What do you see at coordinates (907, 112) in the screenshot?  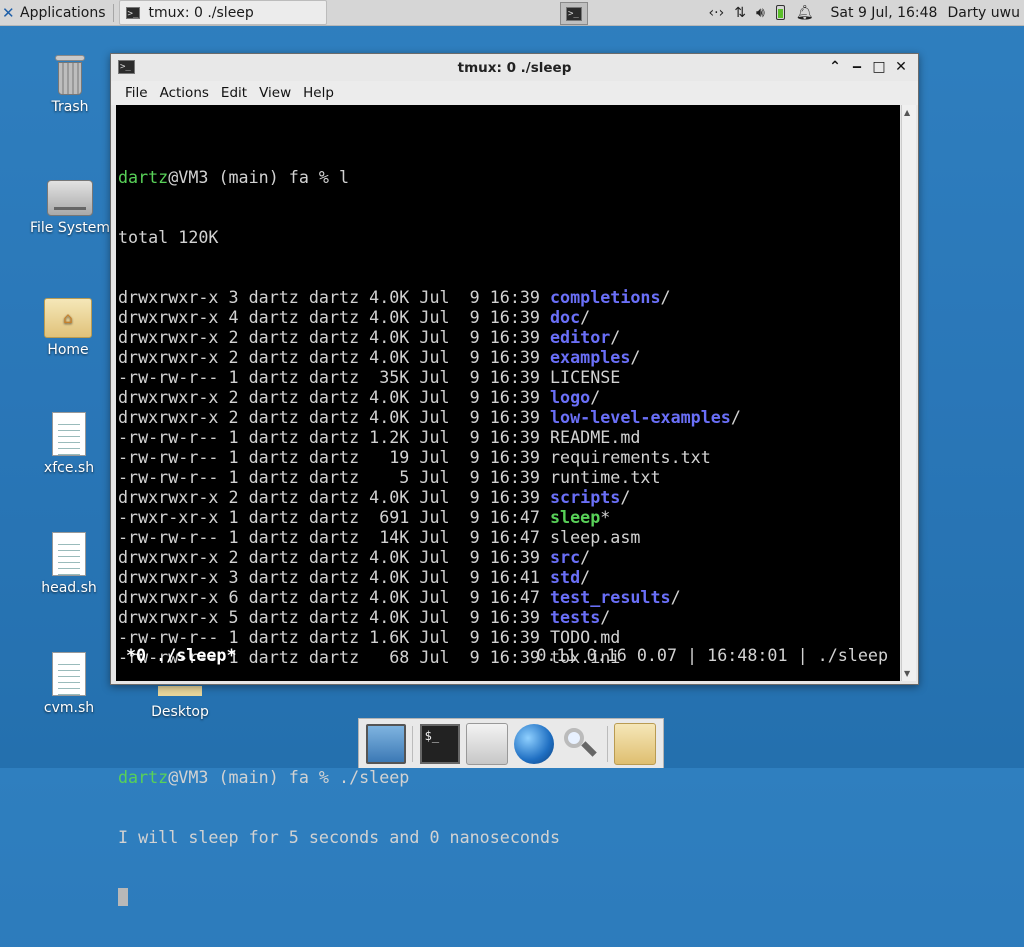 I see `scroll-up-icon: ▲` at bounding box center [907, 112].